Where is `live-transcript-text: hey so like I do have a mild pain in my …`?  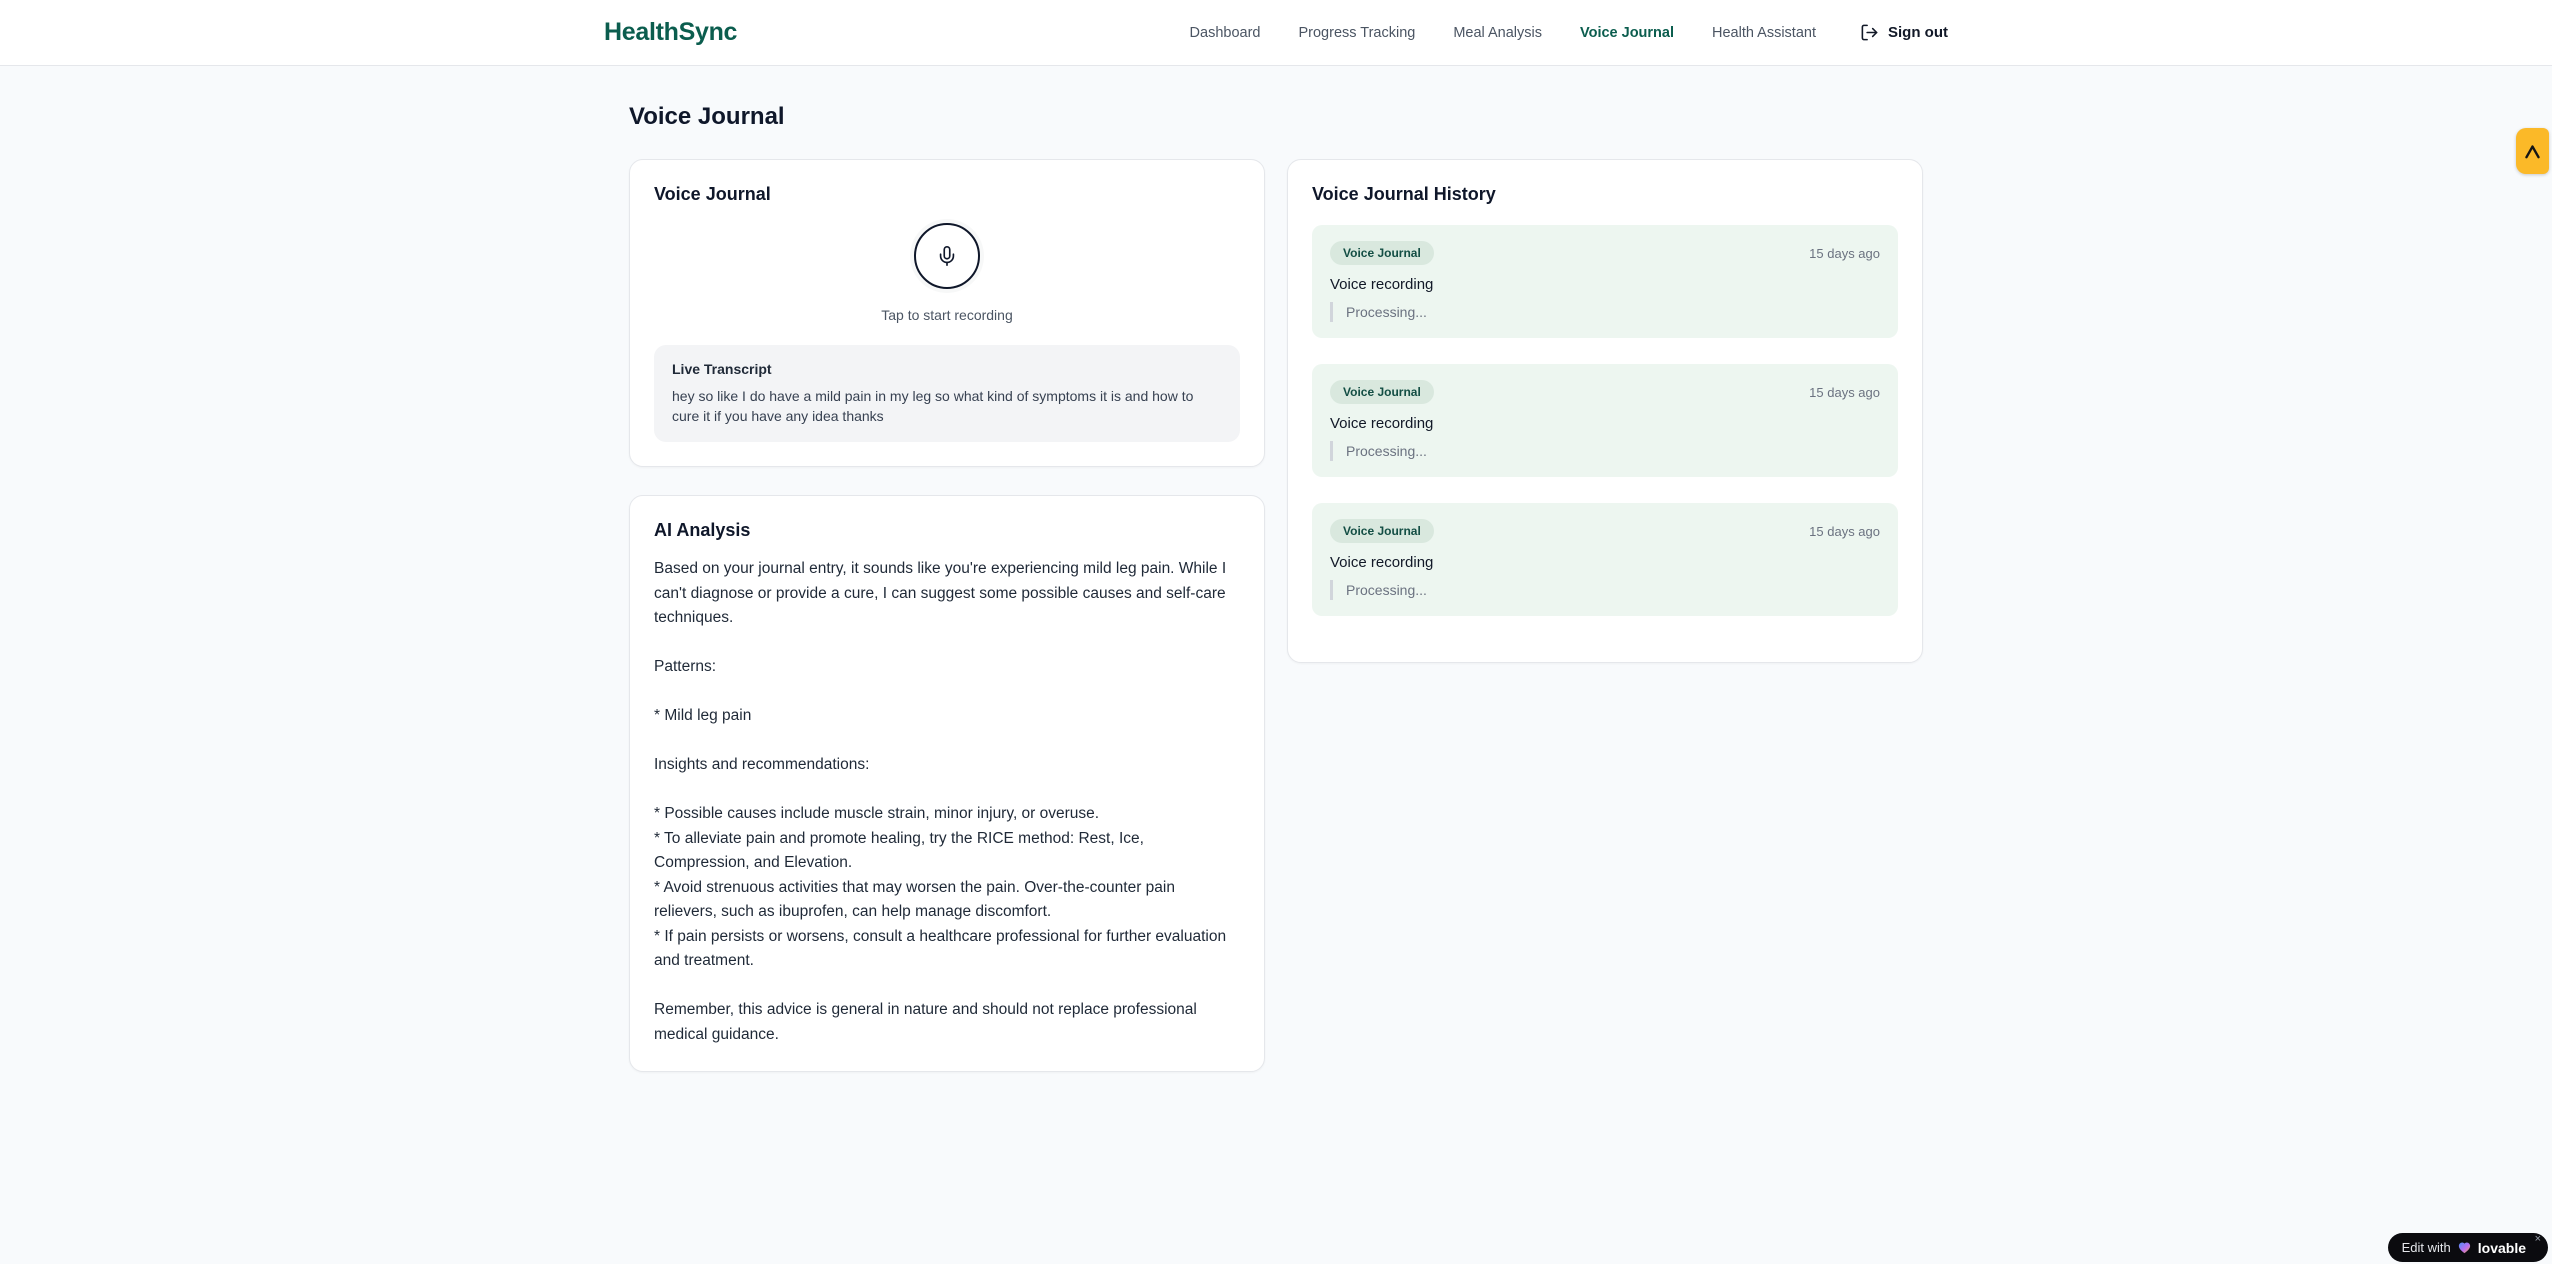
live-transcript-text: hey so like I do have a mild pain in my … is located at coordinates (933, 406).